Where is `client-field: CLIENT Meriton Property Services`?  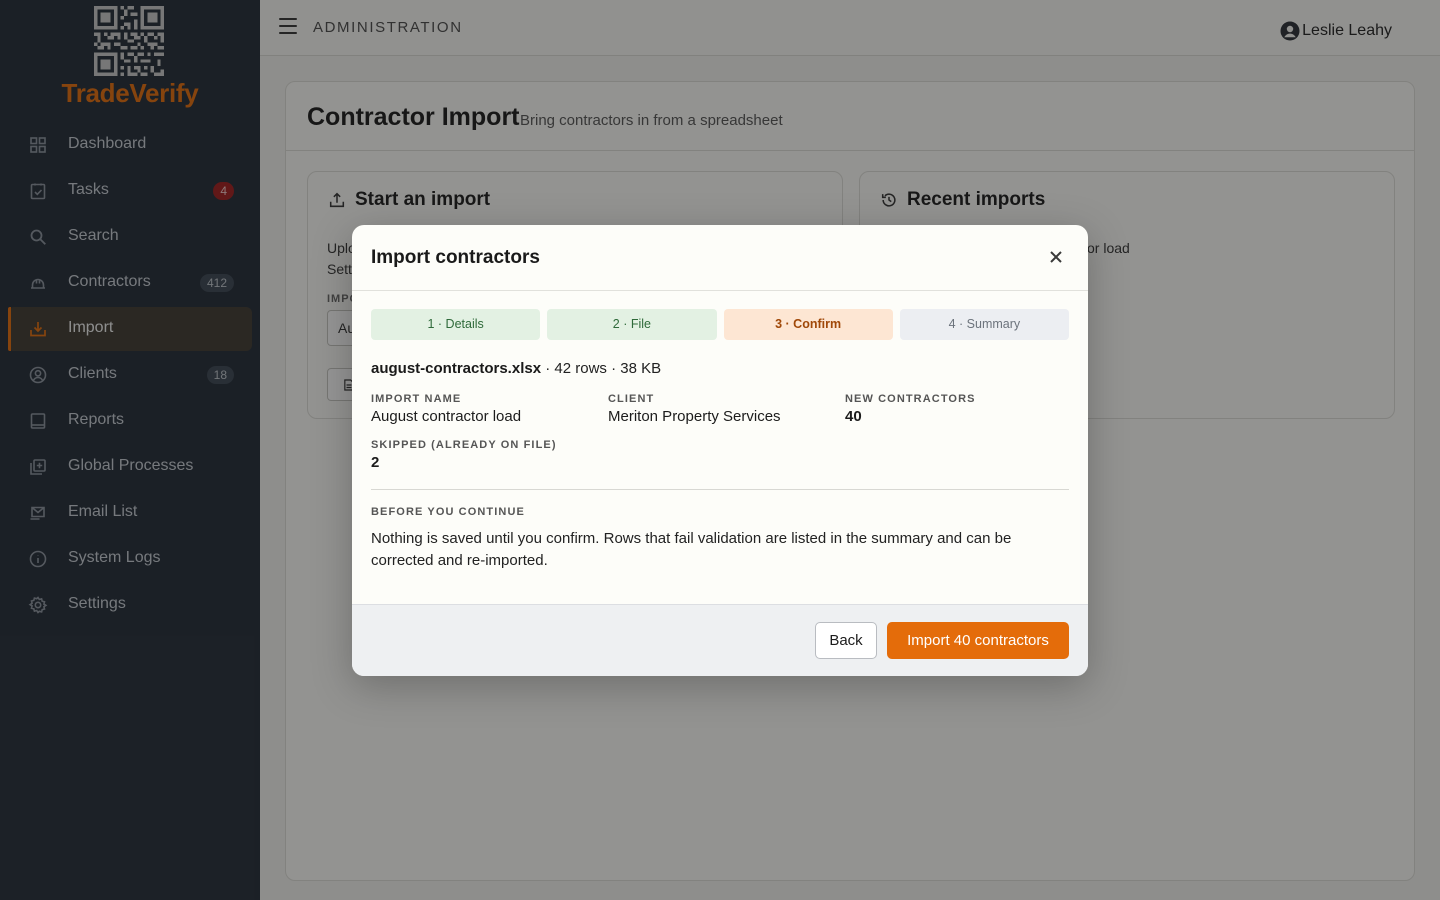
client-field: CLIENT Meriton Property Services is located at coordinates (694, 409).